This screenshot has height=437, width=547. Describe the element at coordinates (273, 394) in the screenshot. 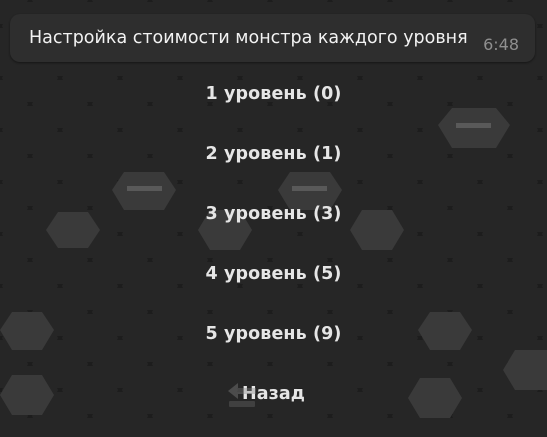

I see `back-button: Назад` at that location.